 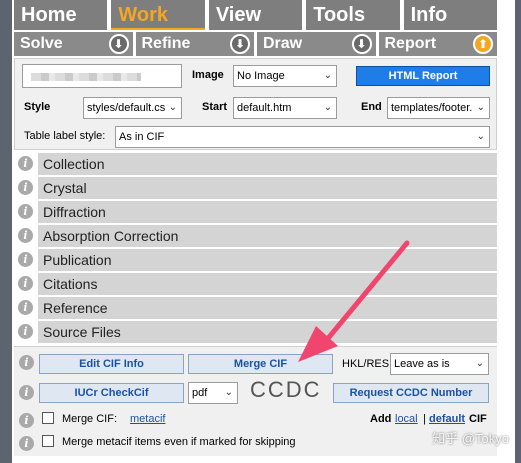 I want to click on style-label: Style, so click(x=37, y=107).